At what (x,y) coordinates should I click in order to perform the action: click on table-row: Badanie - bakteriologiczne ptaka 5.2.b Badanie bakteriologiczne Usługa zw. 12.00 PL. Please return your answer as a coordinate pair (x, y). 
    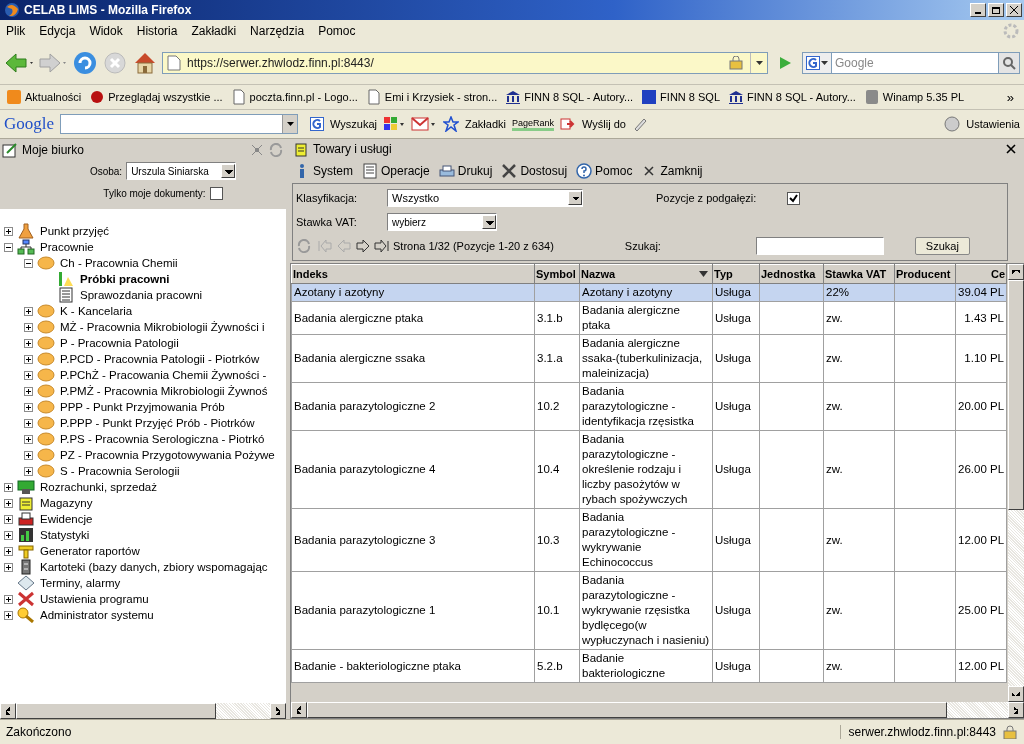
    Looking at the image, I should click on (649, 666).